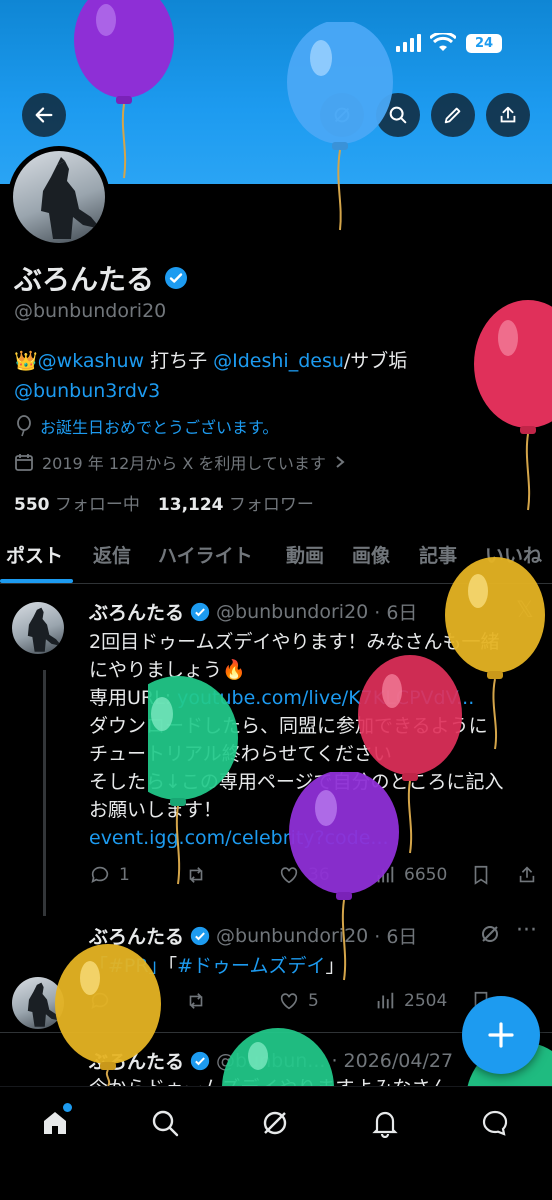 The width and height of the screenshot is (552, 1200). I want to click on grok-post-button, so click(490, 936).